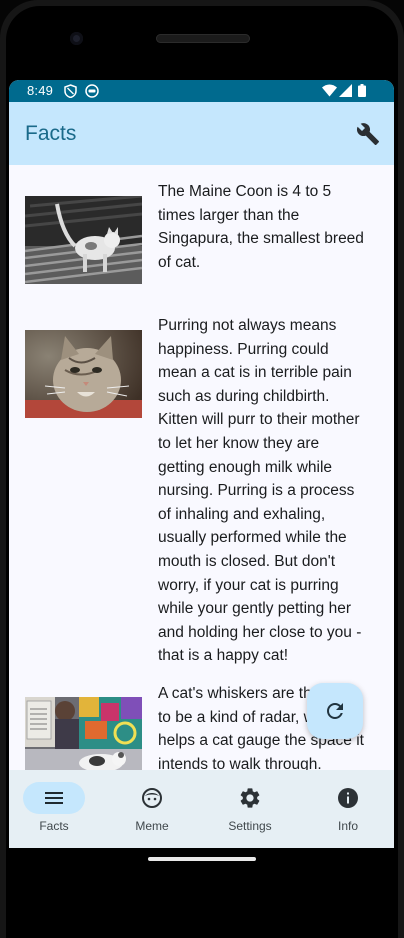 The image size is (404, 938). What do you see at coordinates (54, 826) in the screenshot?
I see `nav-label: Facts` at bounding box center [54, 826].